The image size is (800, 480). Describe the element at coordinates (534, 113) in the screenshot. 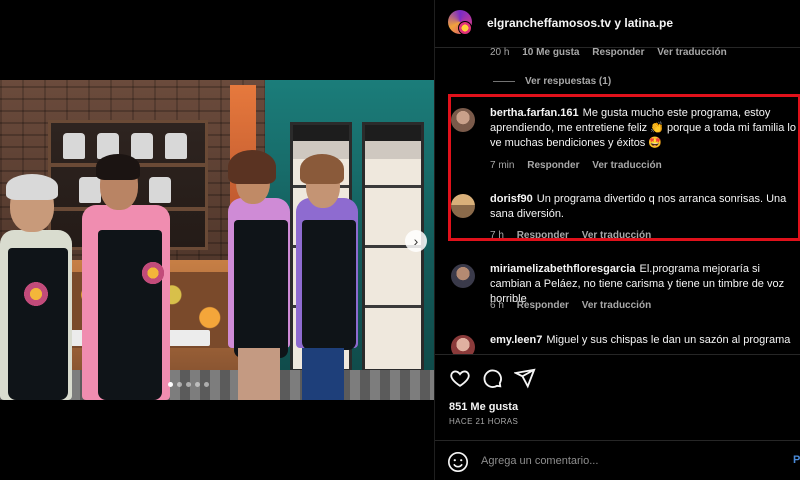

I see `comment-username: bertha.farfan.161` at that location.